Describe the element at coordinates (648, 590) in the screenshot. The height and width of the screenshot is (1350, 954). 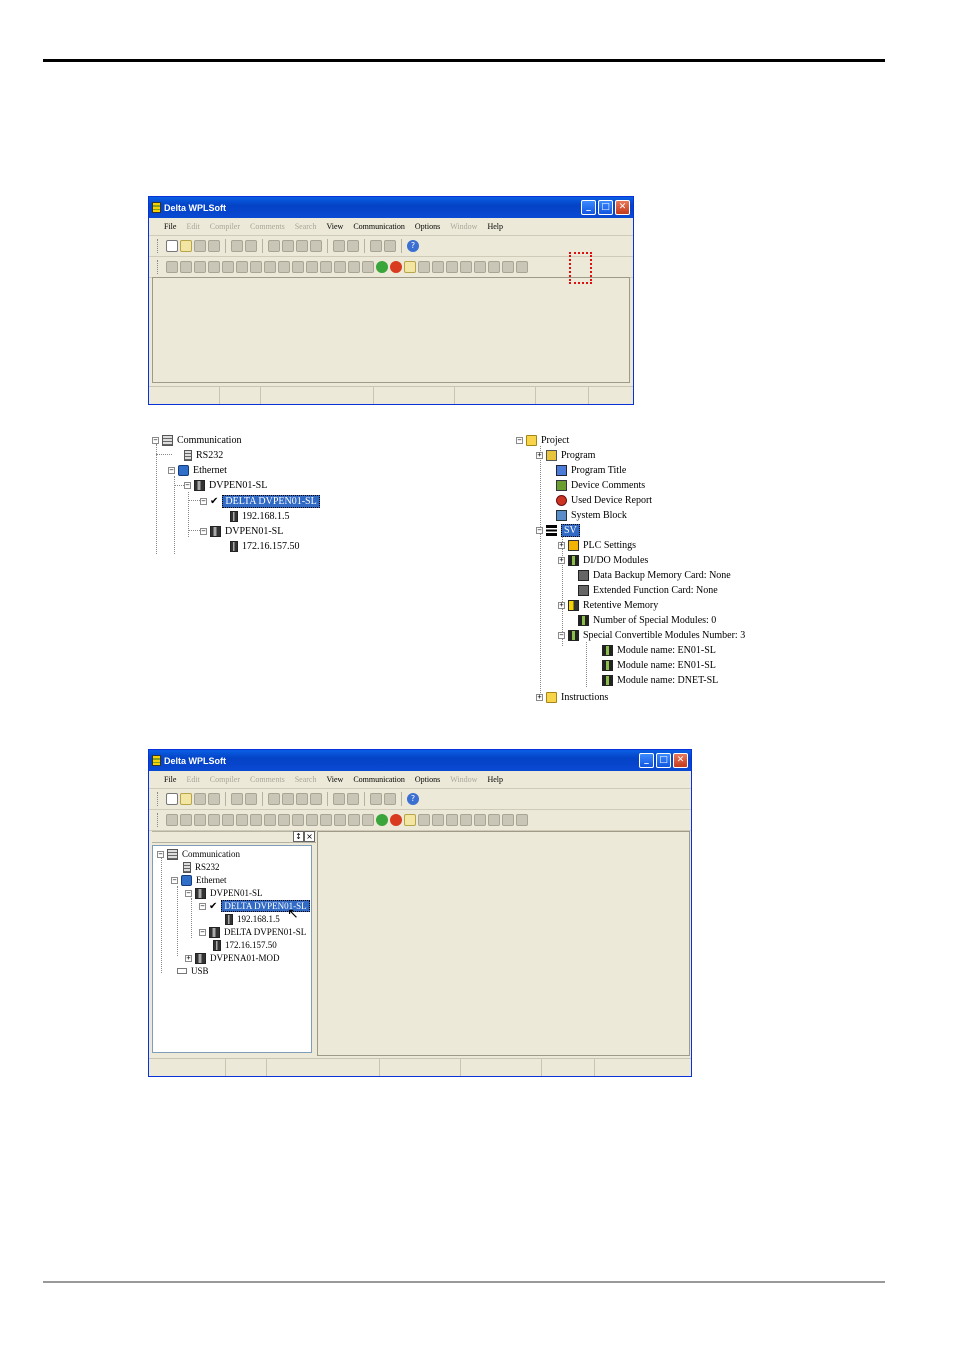
I see `tree-node-extended-function-card: Extended Function Card: None` at that location.